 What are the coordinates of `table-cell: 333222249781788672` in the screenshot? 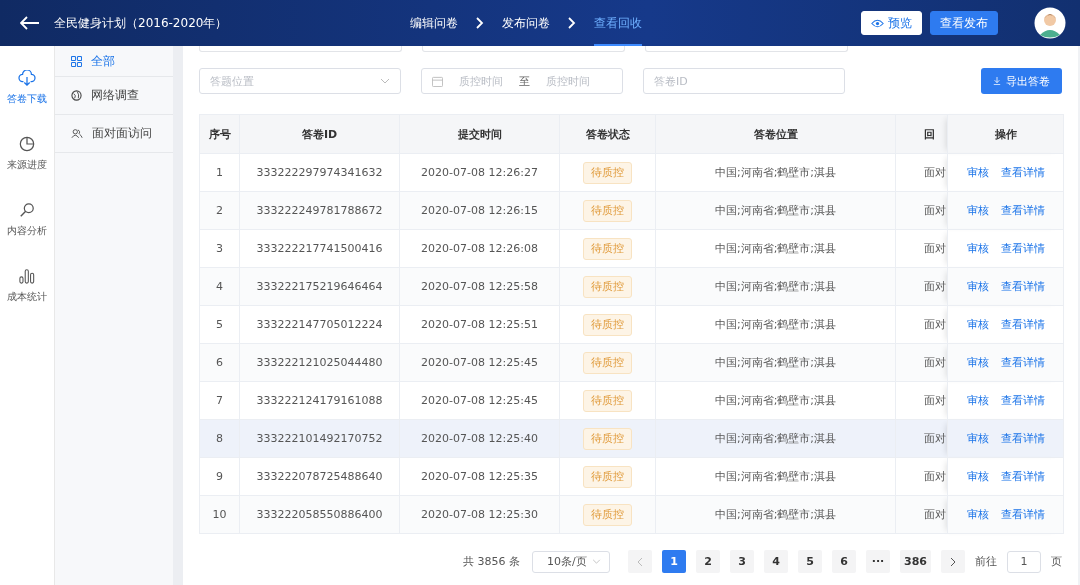 It's located at (319, 210).